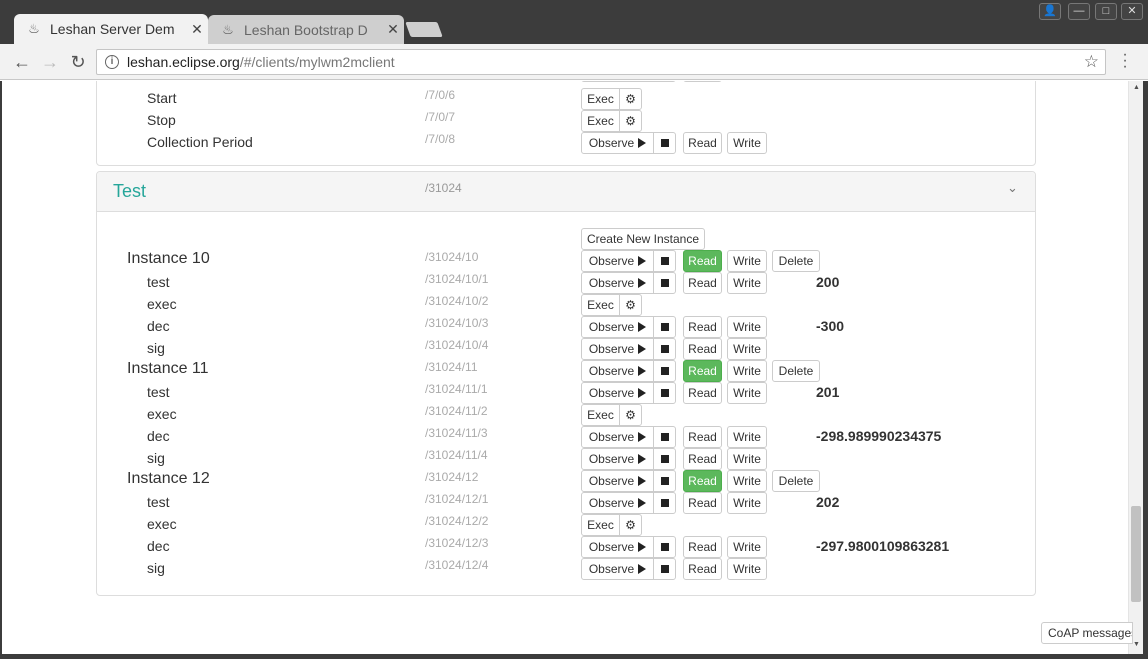 The height and width of the screenshot is (659, 1148). I want to click on info-icon: i, so click(112, 62).